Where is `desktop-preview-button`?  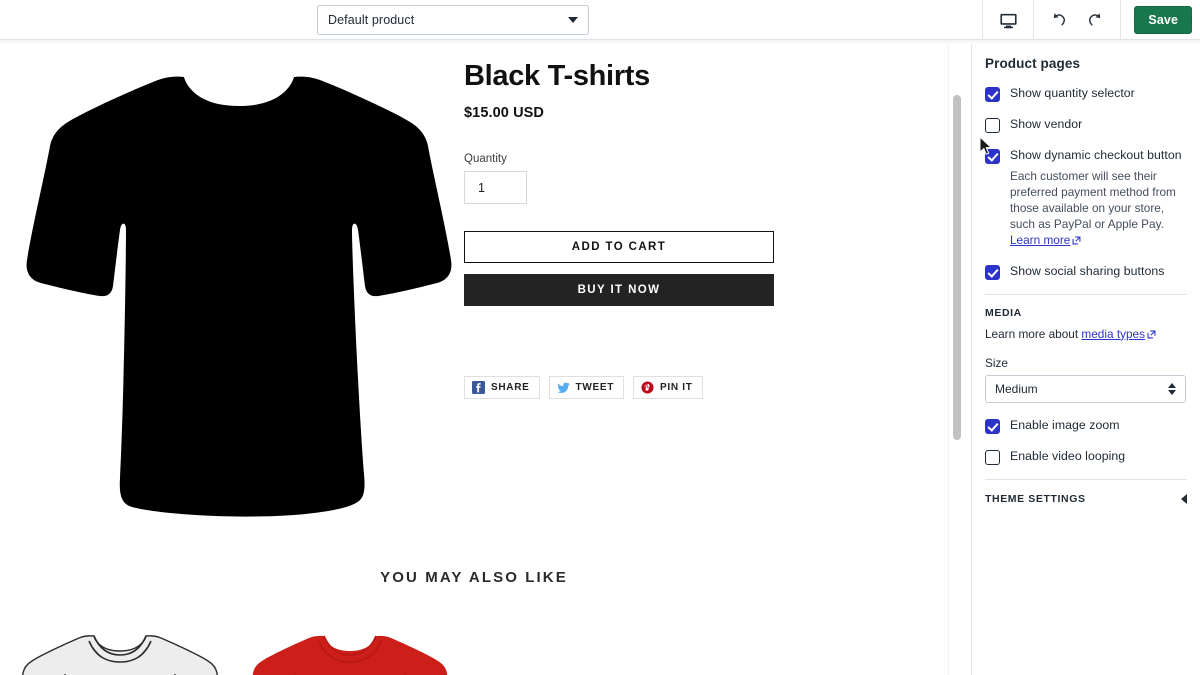
desktop-preview-button is located at coordinates (1008, 20).